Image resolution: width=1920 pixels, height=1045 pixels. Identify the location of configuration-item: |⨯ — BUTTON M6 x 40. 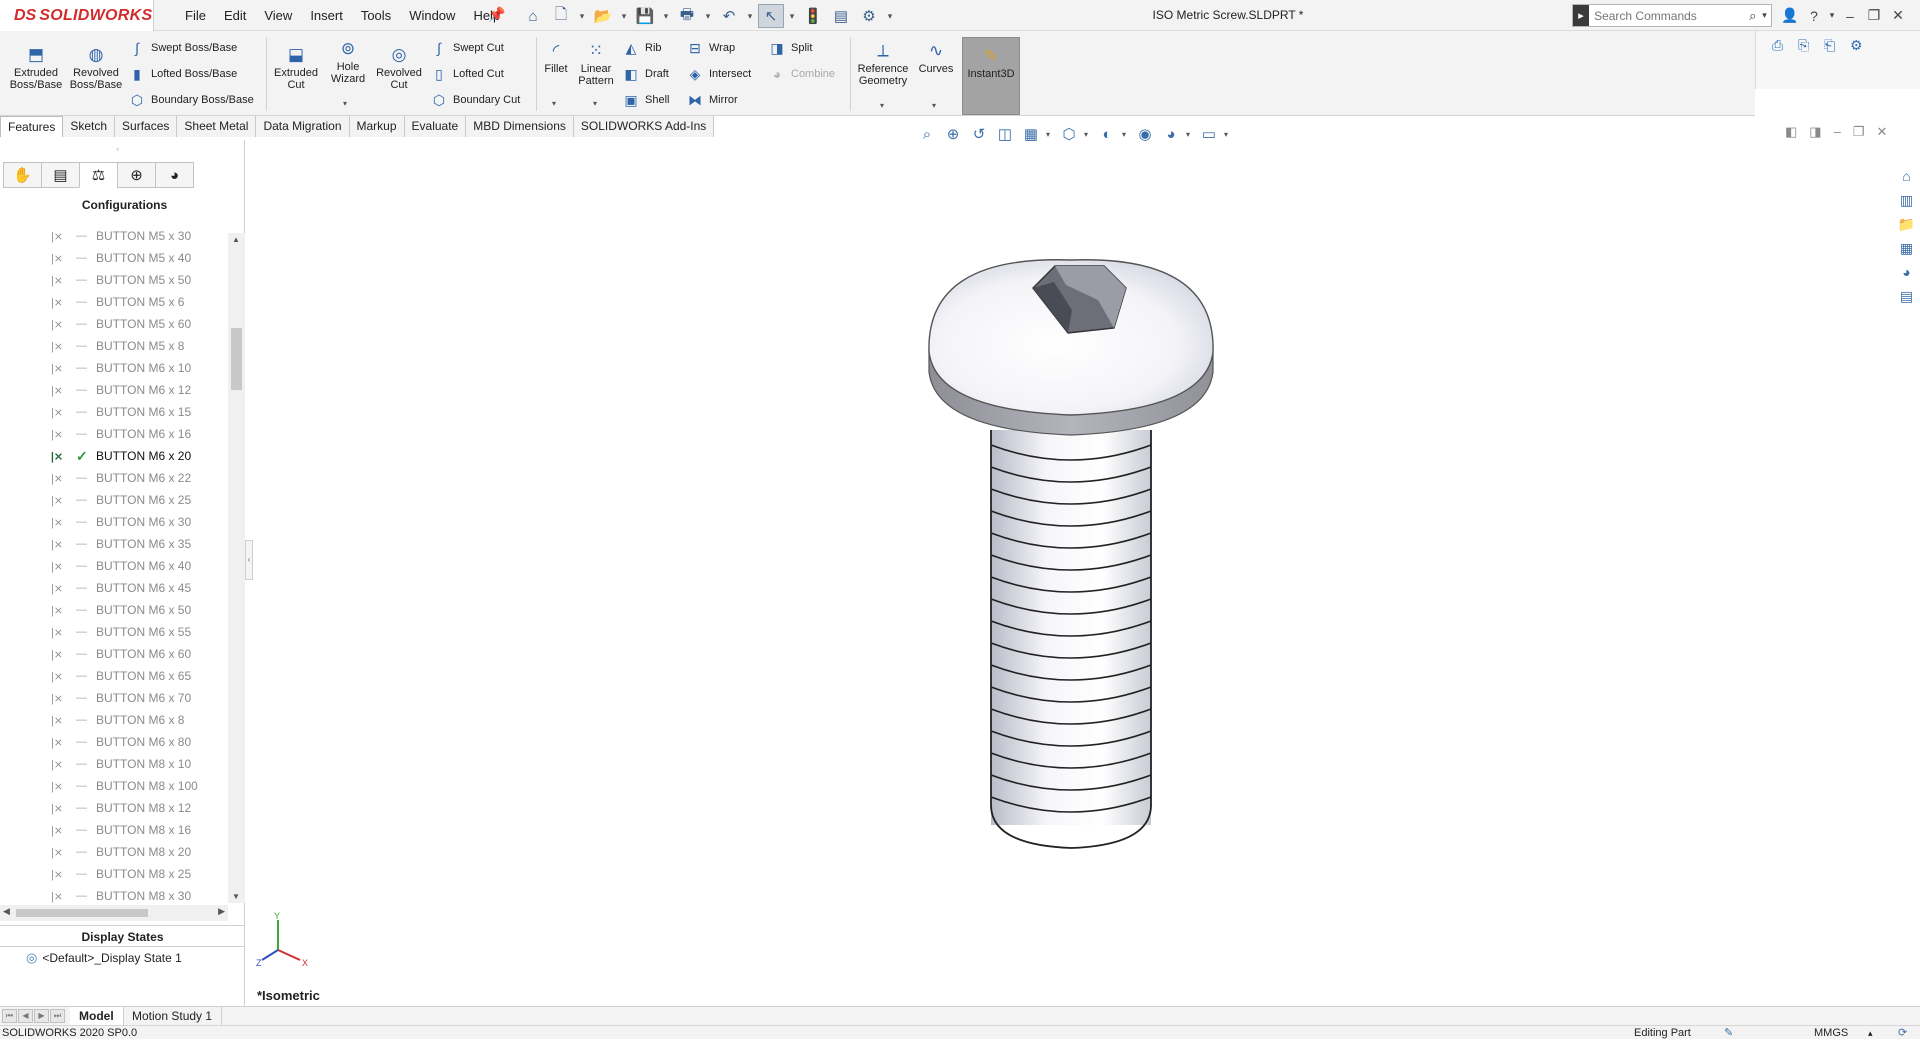
(114, 566).